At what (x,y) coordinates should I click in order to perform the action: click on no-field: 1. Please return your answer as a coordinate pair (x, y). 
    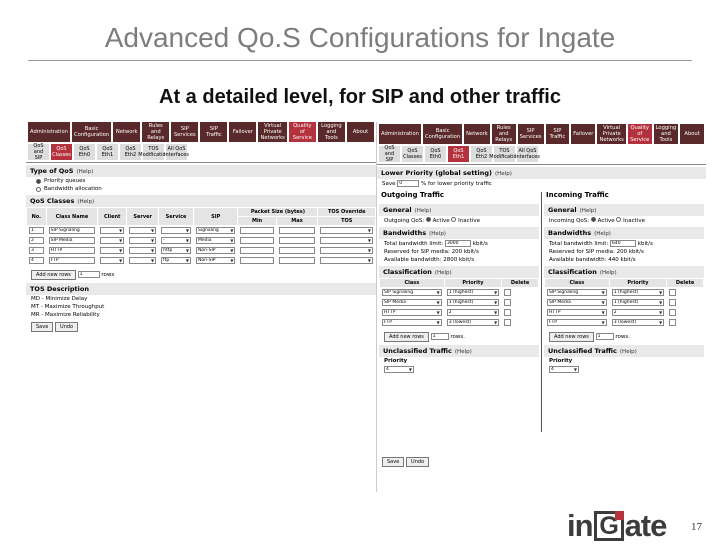
    Looking at the image, I should click on (36, 230).